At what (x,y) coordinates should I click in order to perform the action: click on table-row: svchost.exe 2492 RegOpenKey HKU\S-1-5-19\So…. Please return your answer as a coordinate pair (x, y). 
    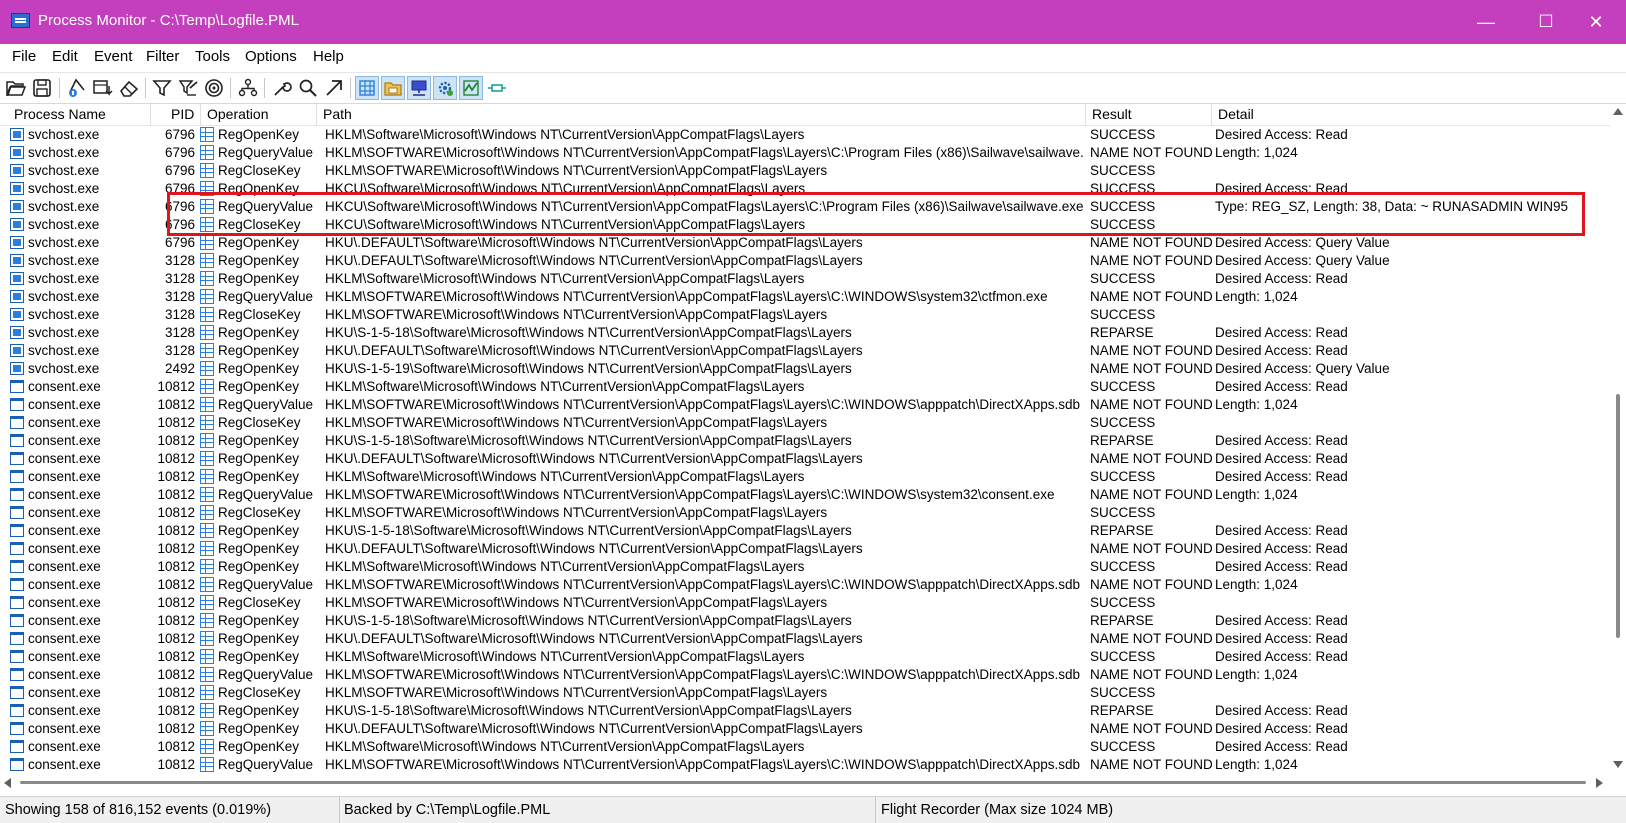
    Looking at the image, I should click on (805, 369).